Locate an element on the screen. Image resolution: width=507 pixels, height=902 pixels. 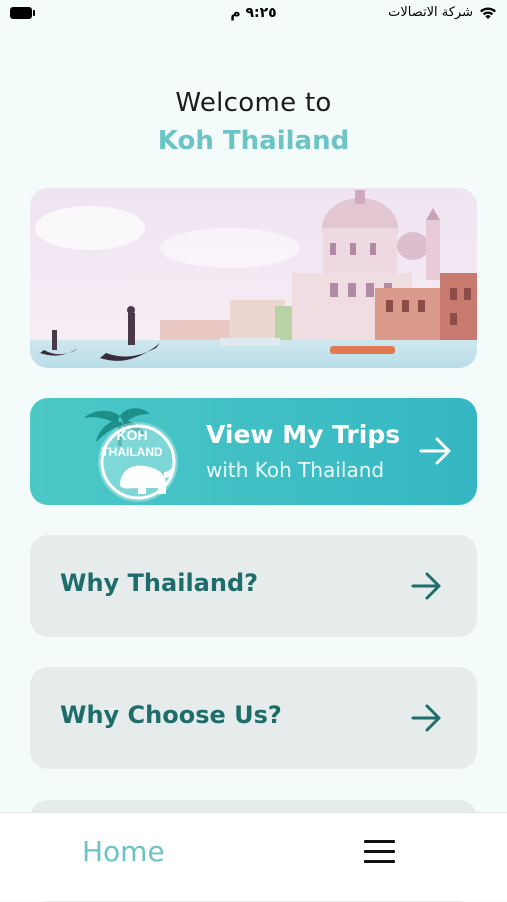
why-choose-us-button: Why Choose Us? is located at coordinates (253, 718).